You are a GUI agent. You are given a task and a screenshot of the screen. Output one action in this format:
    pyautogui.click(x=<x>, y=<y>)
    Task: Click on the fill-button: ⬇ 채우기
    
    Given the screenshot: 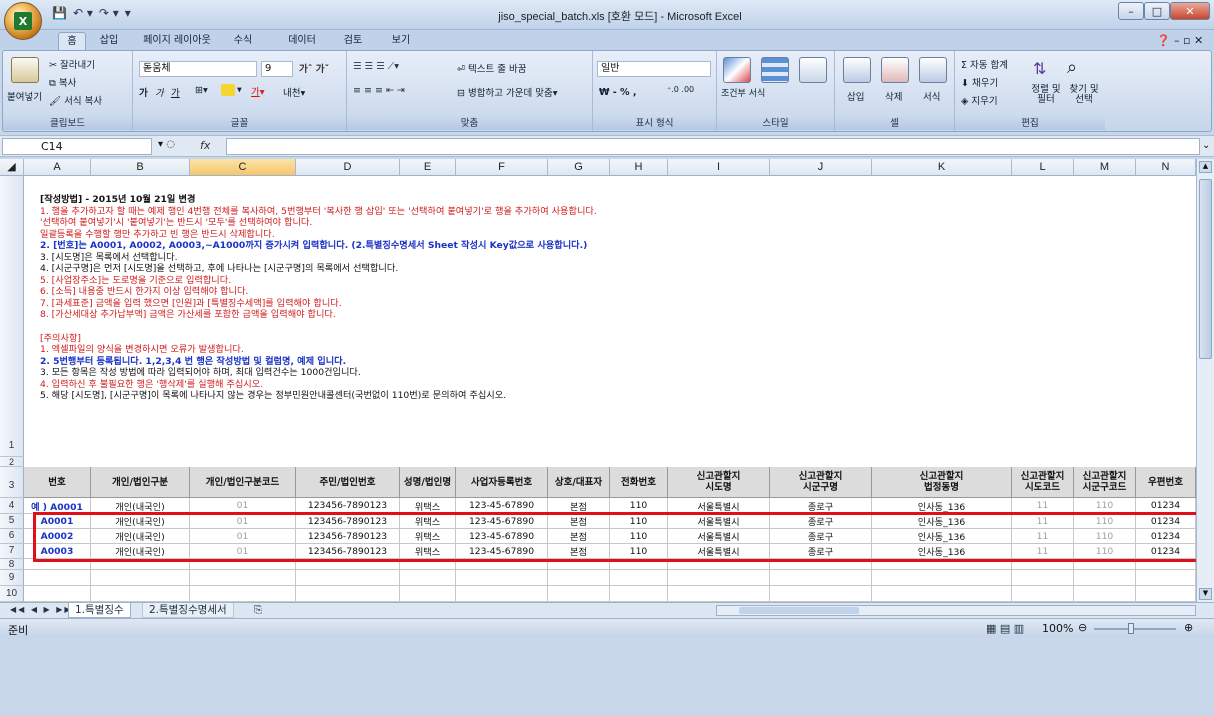 What is the action you would take?
    pyautogui.click(x=979, y=82)
    